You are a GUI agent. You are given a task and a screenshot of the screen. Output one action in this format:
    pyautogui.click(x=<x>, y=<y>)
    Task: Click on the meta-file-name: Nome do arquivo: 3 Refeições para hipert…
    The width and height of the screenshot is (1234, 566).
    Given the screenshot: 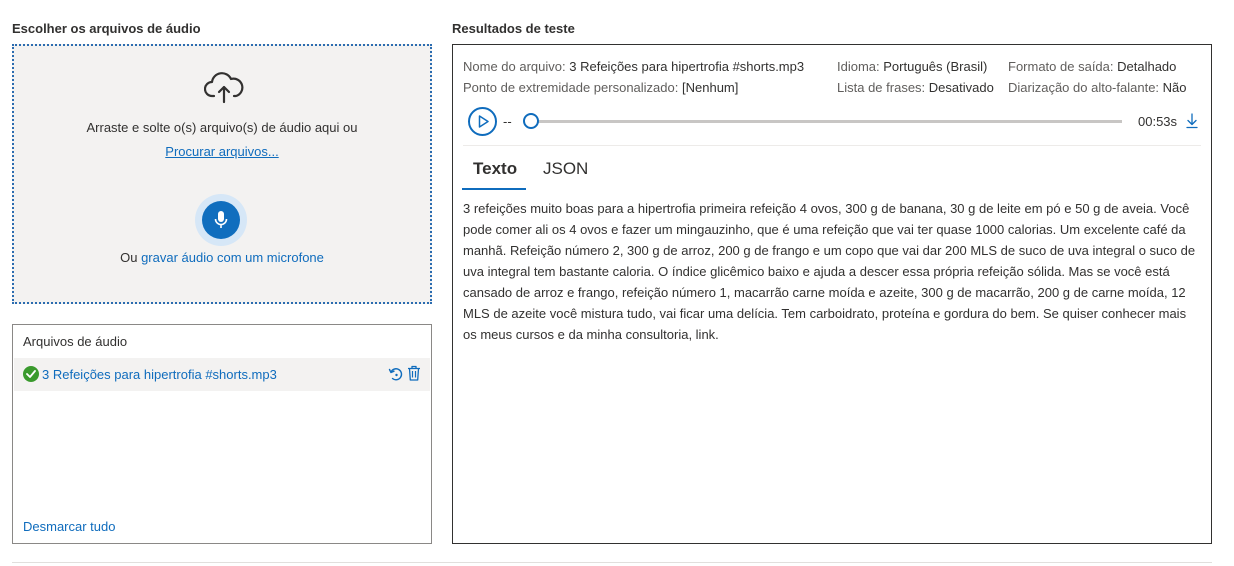 What is the action you would take?
    pyautogui.click(x=633, y=66)
    